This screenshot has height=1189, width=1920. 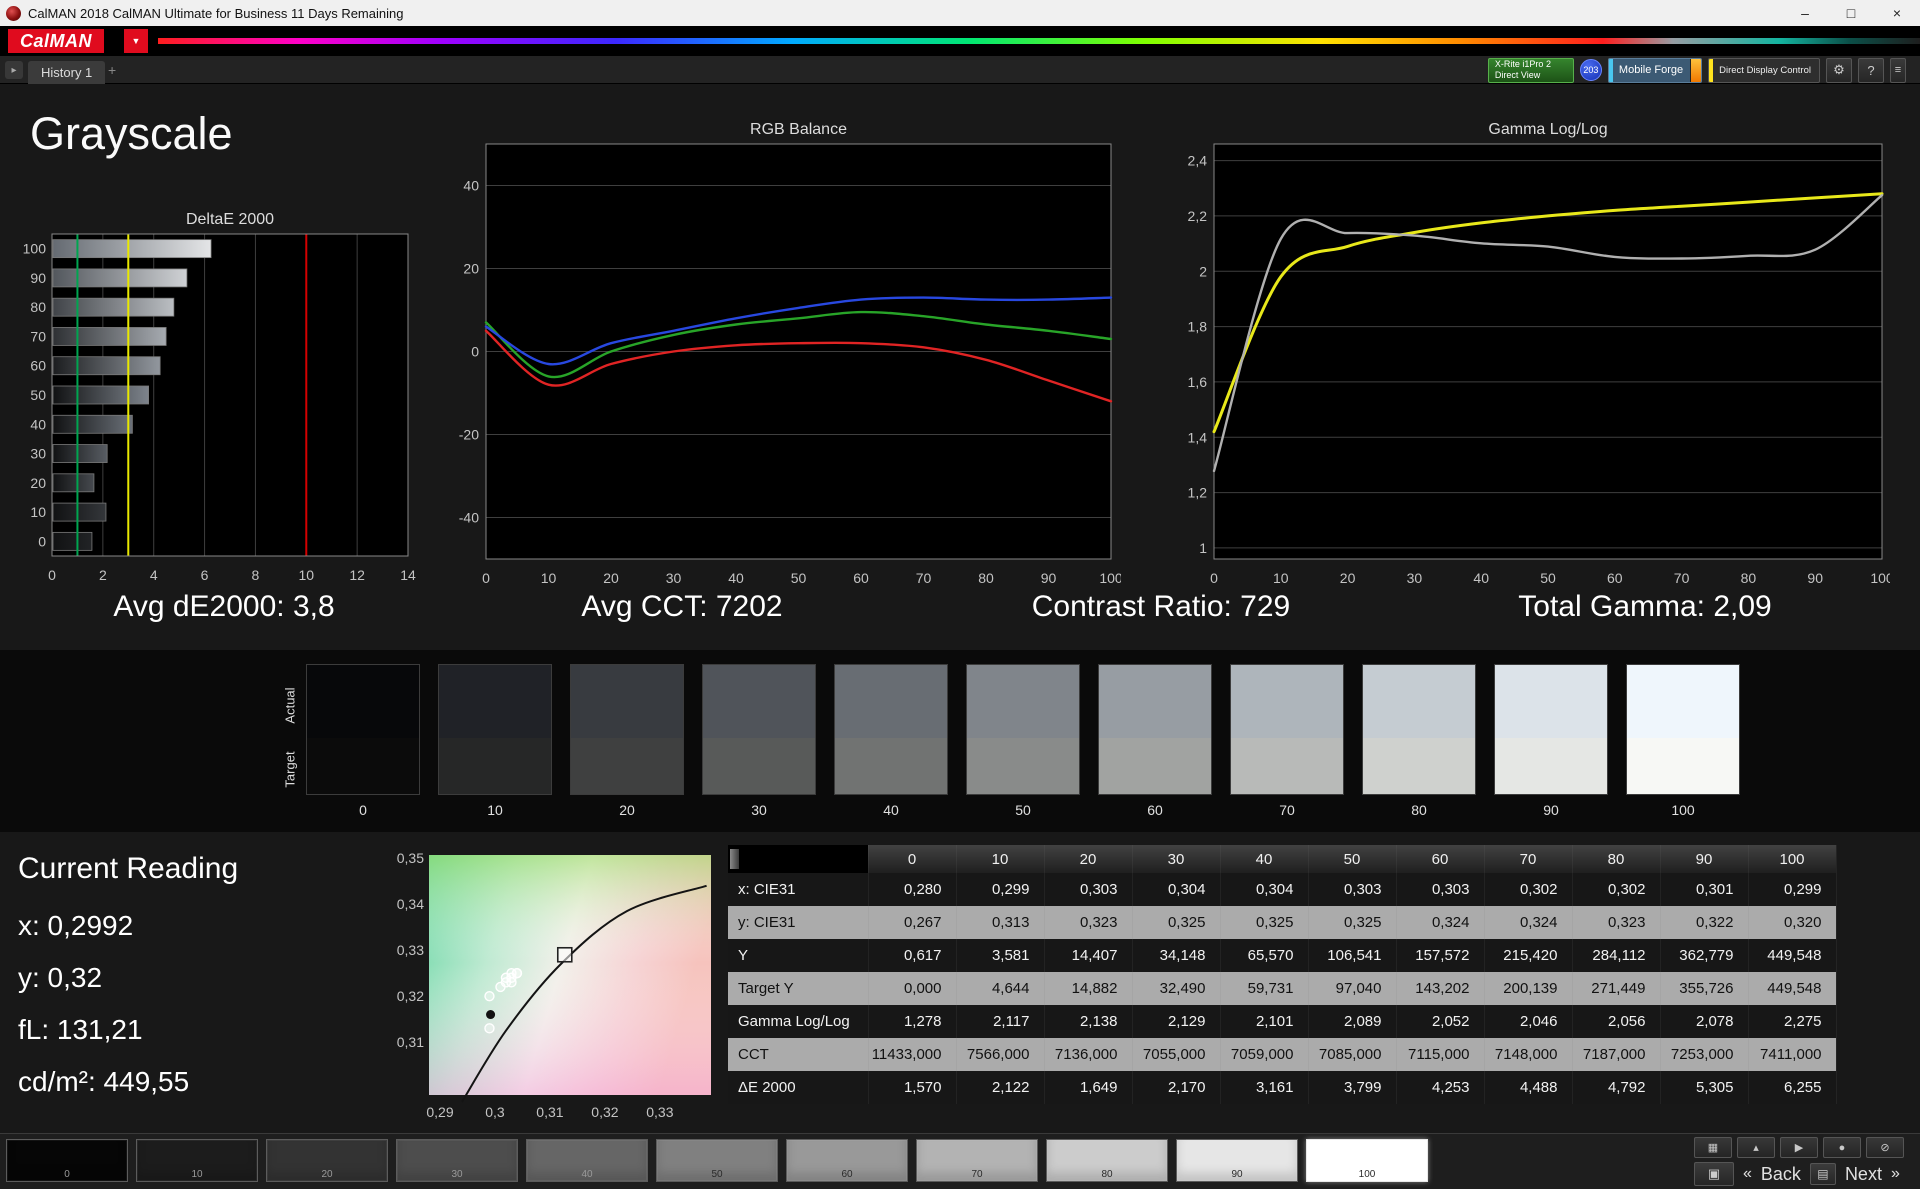 What do you see at coordinates (627, 766) in the screenshot?
I see `swatch-target` at bounding box center [627, 766].